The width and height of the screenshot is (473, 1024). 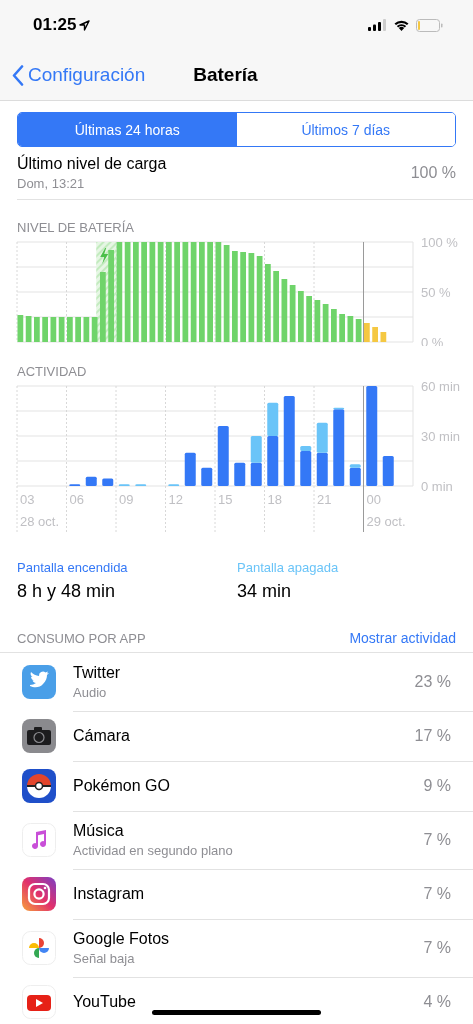 What do you see at coordinates (402, 638) in the screenshot?
I see `show-activity-link: Mostrar actividad` at bounding box center [402, 638].